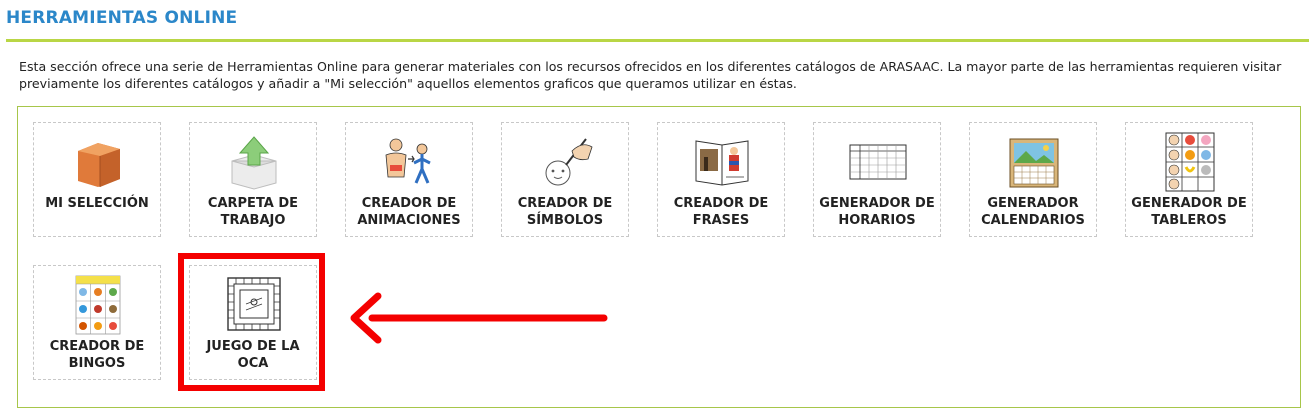 The image size is (1310, 417). What do you see at coordinates (409, 212) in the screenshot?
I see `tool-label: CREADOR DE ANIMACIONES` at bounding box center [409, 212].